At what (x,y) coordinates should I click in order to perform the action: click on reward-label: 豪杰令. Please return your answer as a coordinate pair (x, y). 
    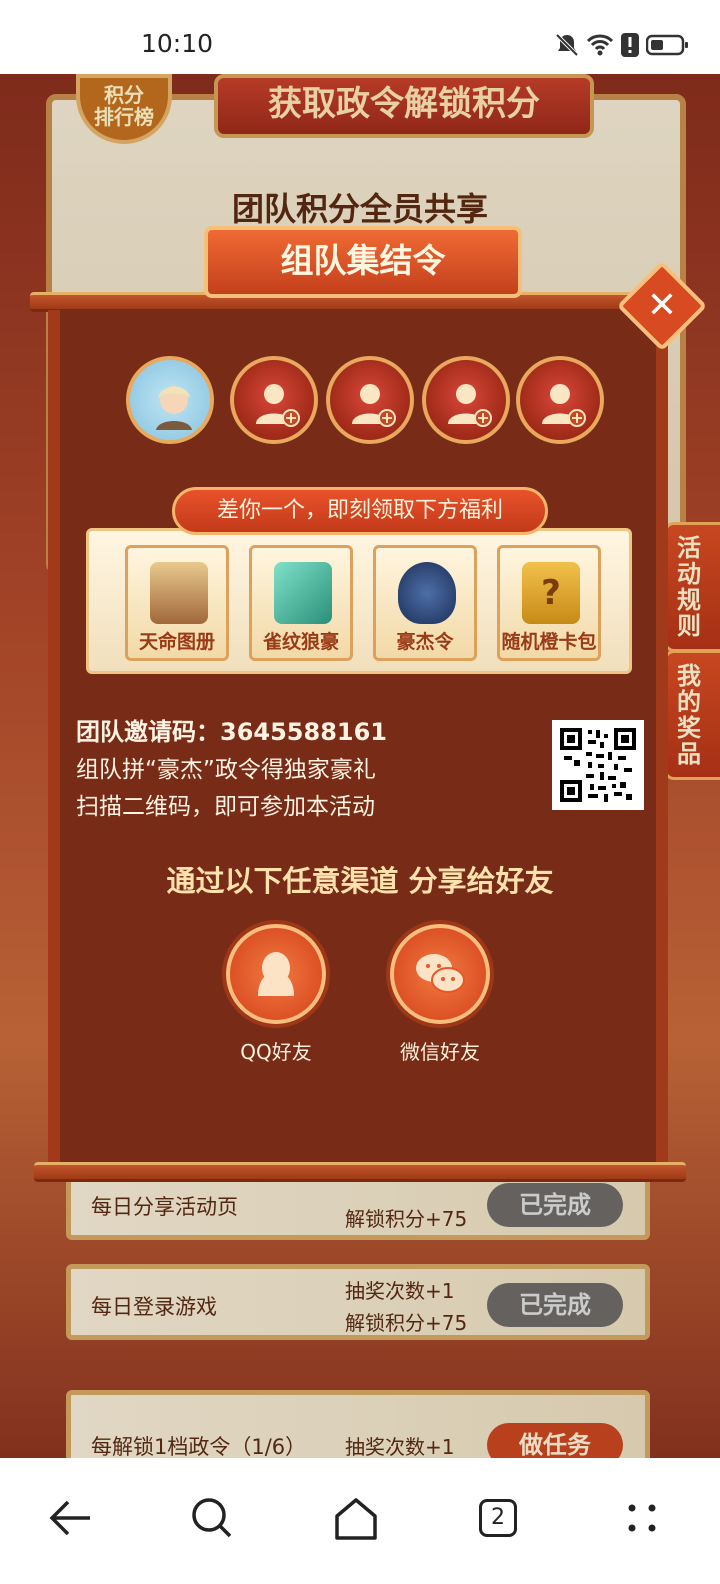
    Looking at the image, I should click on (425, 642).